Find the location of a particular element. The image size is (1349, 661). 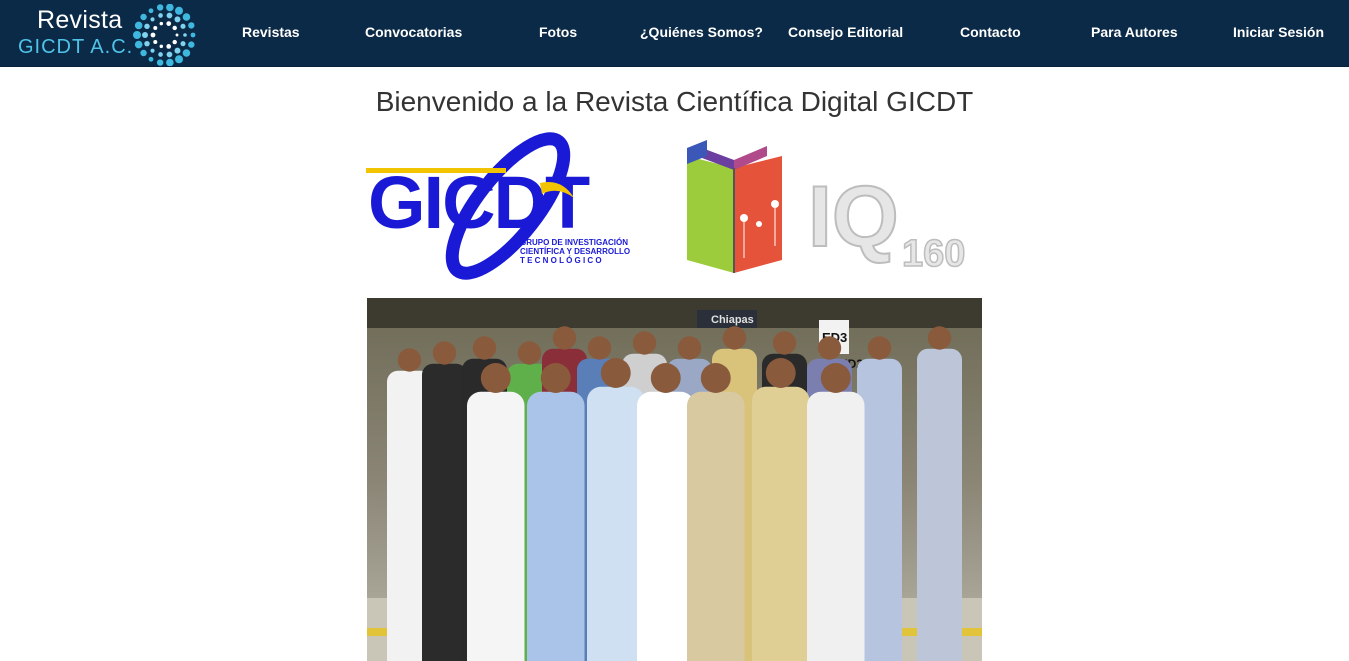

nav-item-revistas: Revistas is located at coordinates (271, 32).